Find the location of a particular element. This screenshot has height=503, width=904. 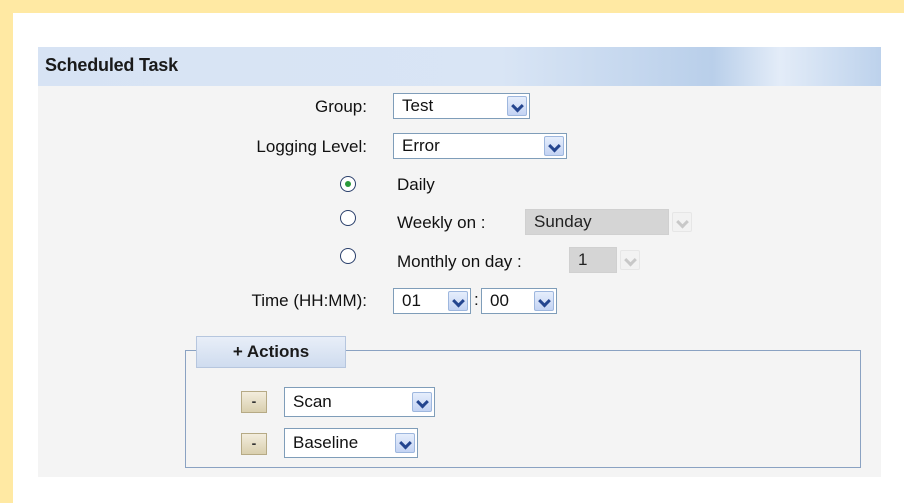

panel-title: Scheduled Task is located at coordinates (111, 65).